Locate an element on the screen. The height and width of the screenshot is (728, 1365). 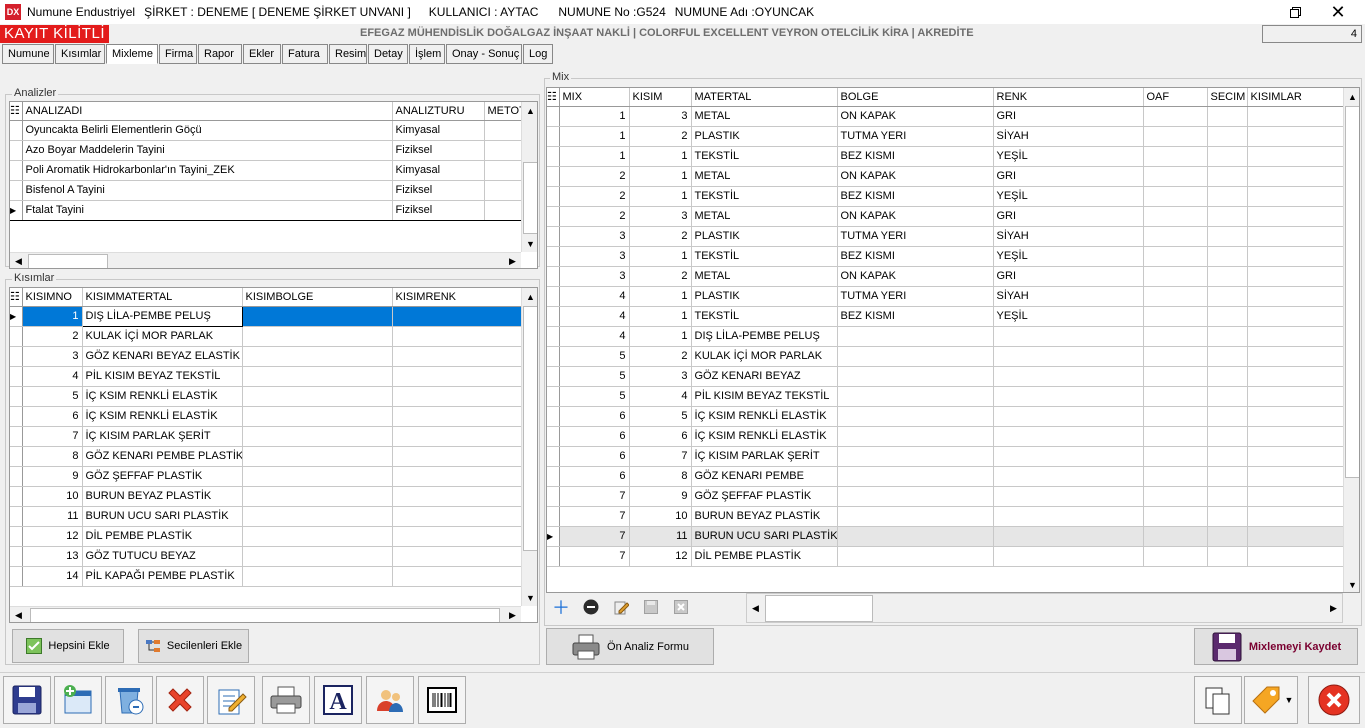
tab-onay-sonuç: Onay - Sonuç is located at coordinates (484, 54).